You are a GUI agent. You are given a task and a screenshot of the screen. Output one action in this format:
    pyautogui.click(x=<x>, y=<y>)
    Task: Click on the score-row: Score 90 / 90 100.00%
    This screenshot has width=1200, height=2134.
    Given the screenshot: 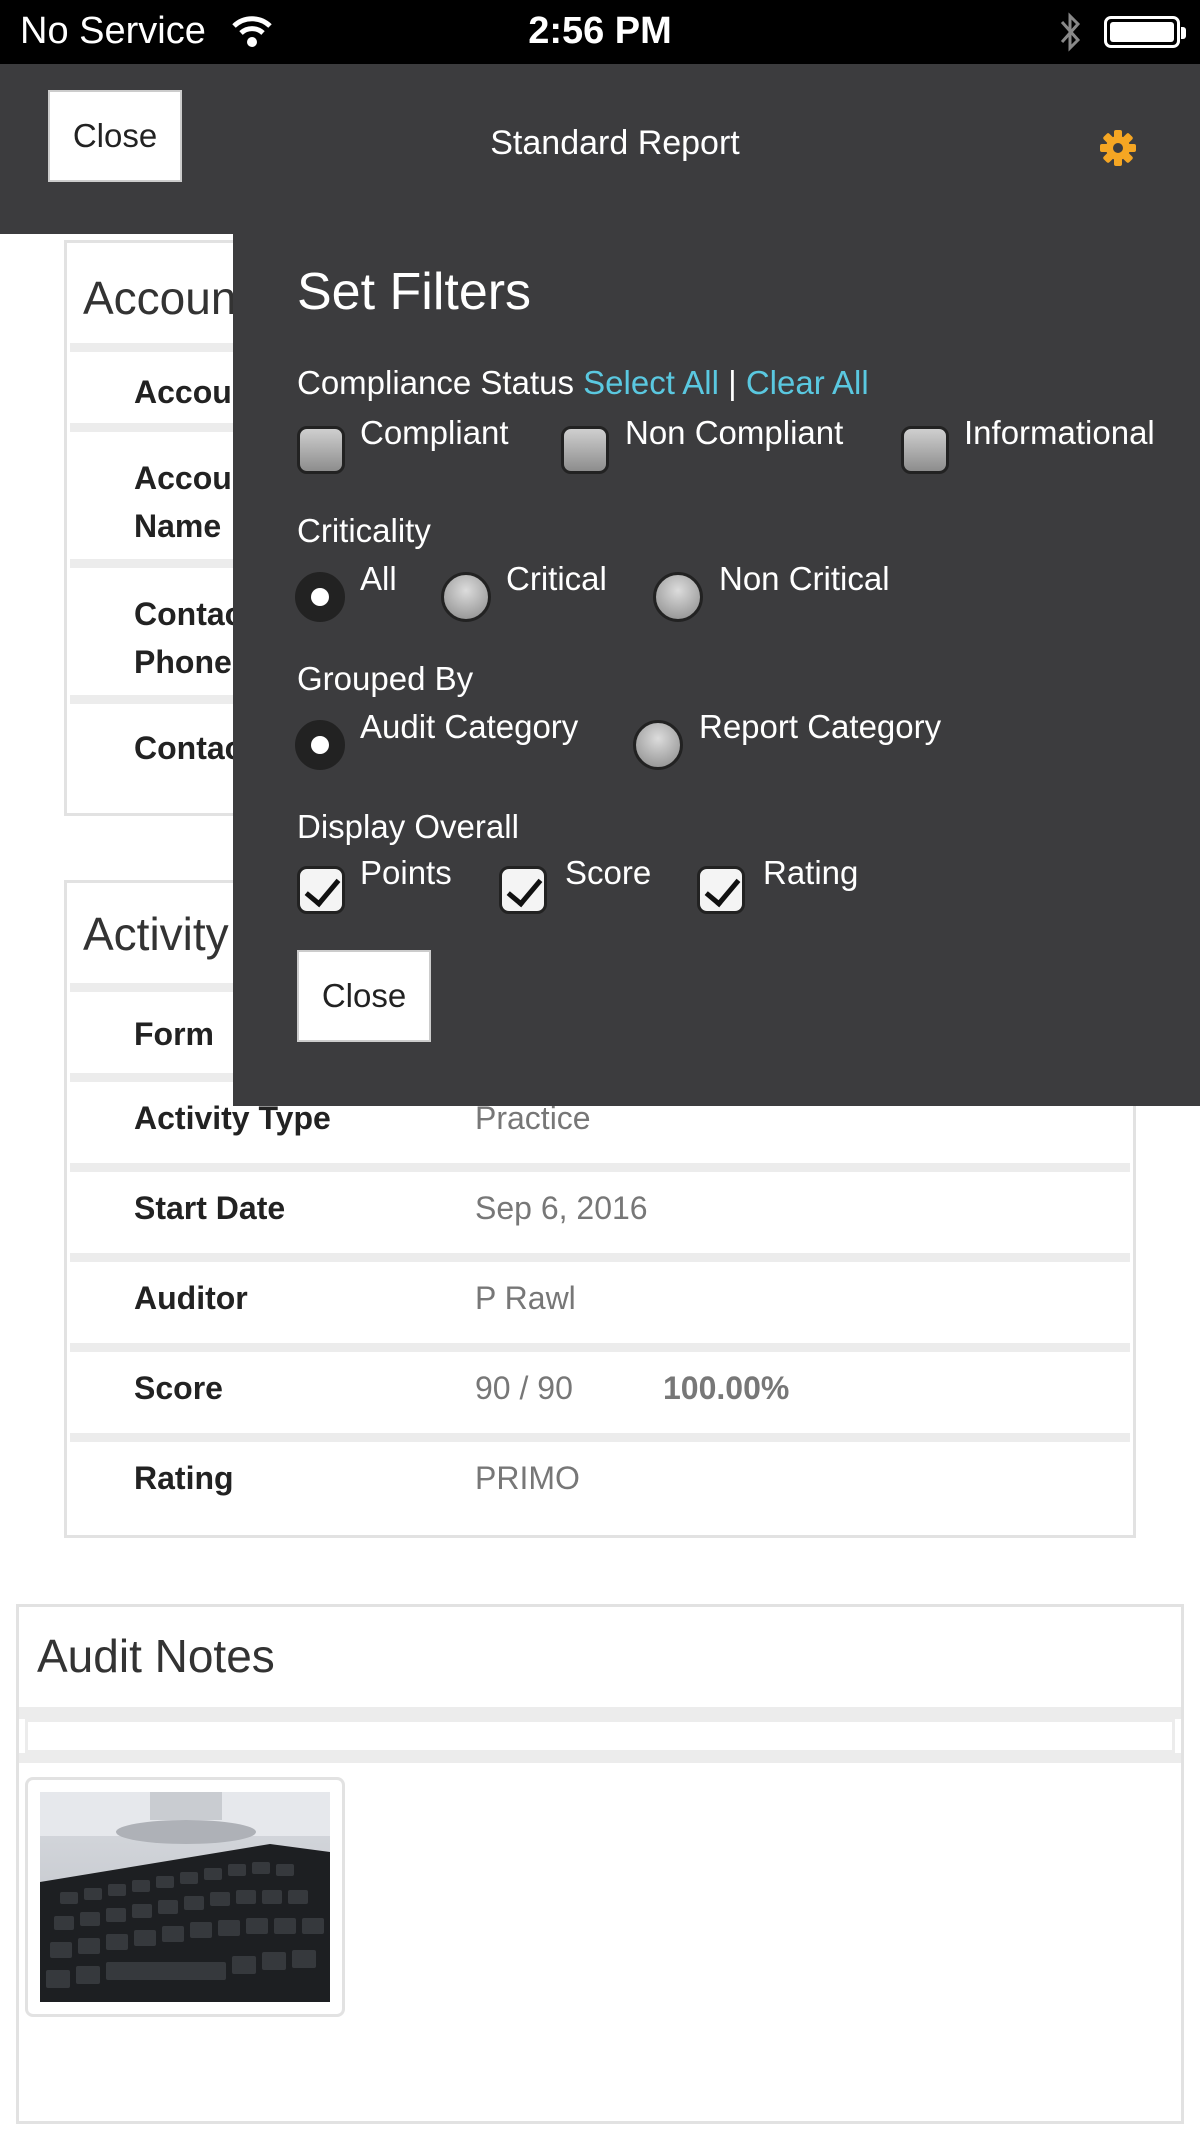 What is the action you would take?
    pyautogui.click(x=600, y=1388)
    